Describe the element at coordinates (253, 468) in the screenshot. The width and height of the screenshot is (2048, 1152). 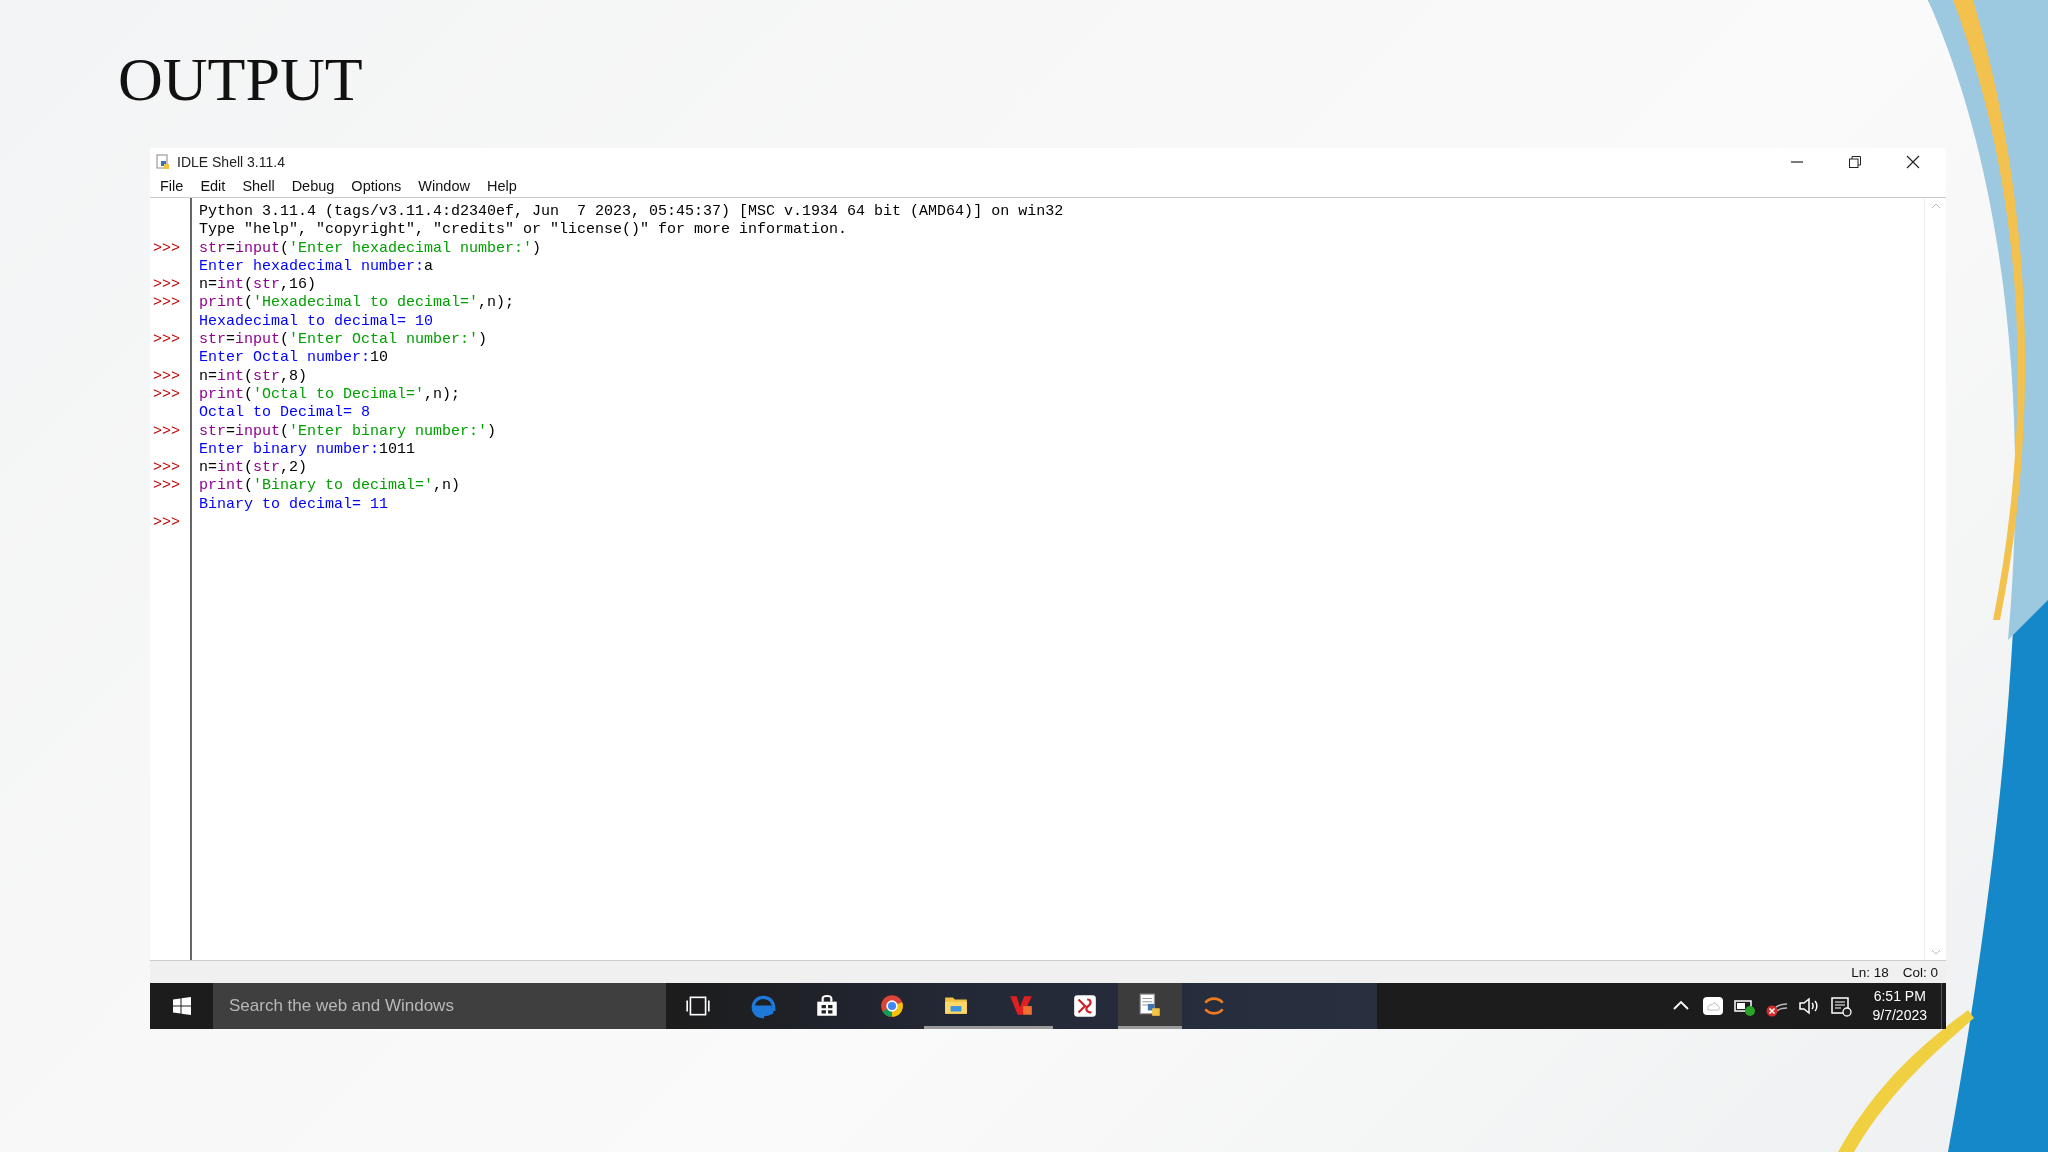
I see `code-line: n=int(str,2)` at that location.